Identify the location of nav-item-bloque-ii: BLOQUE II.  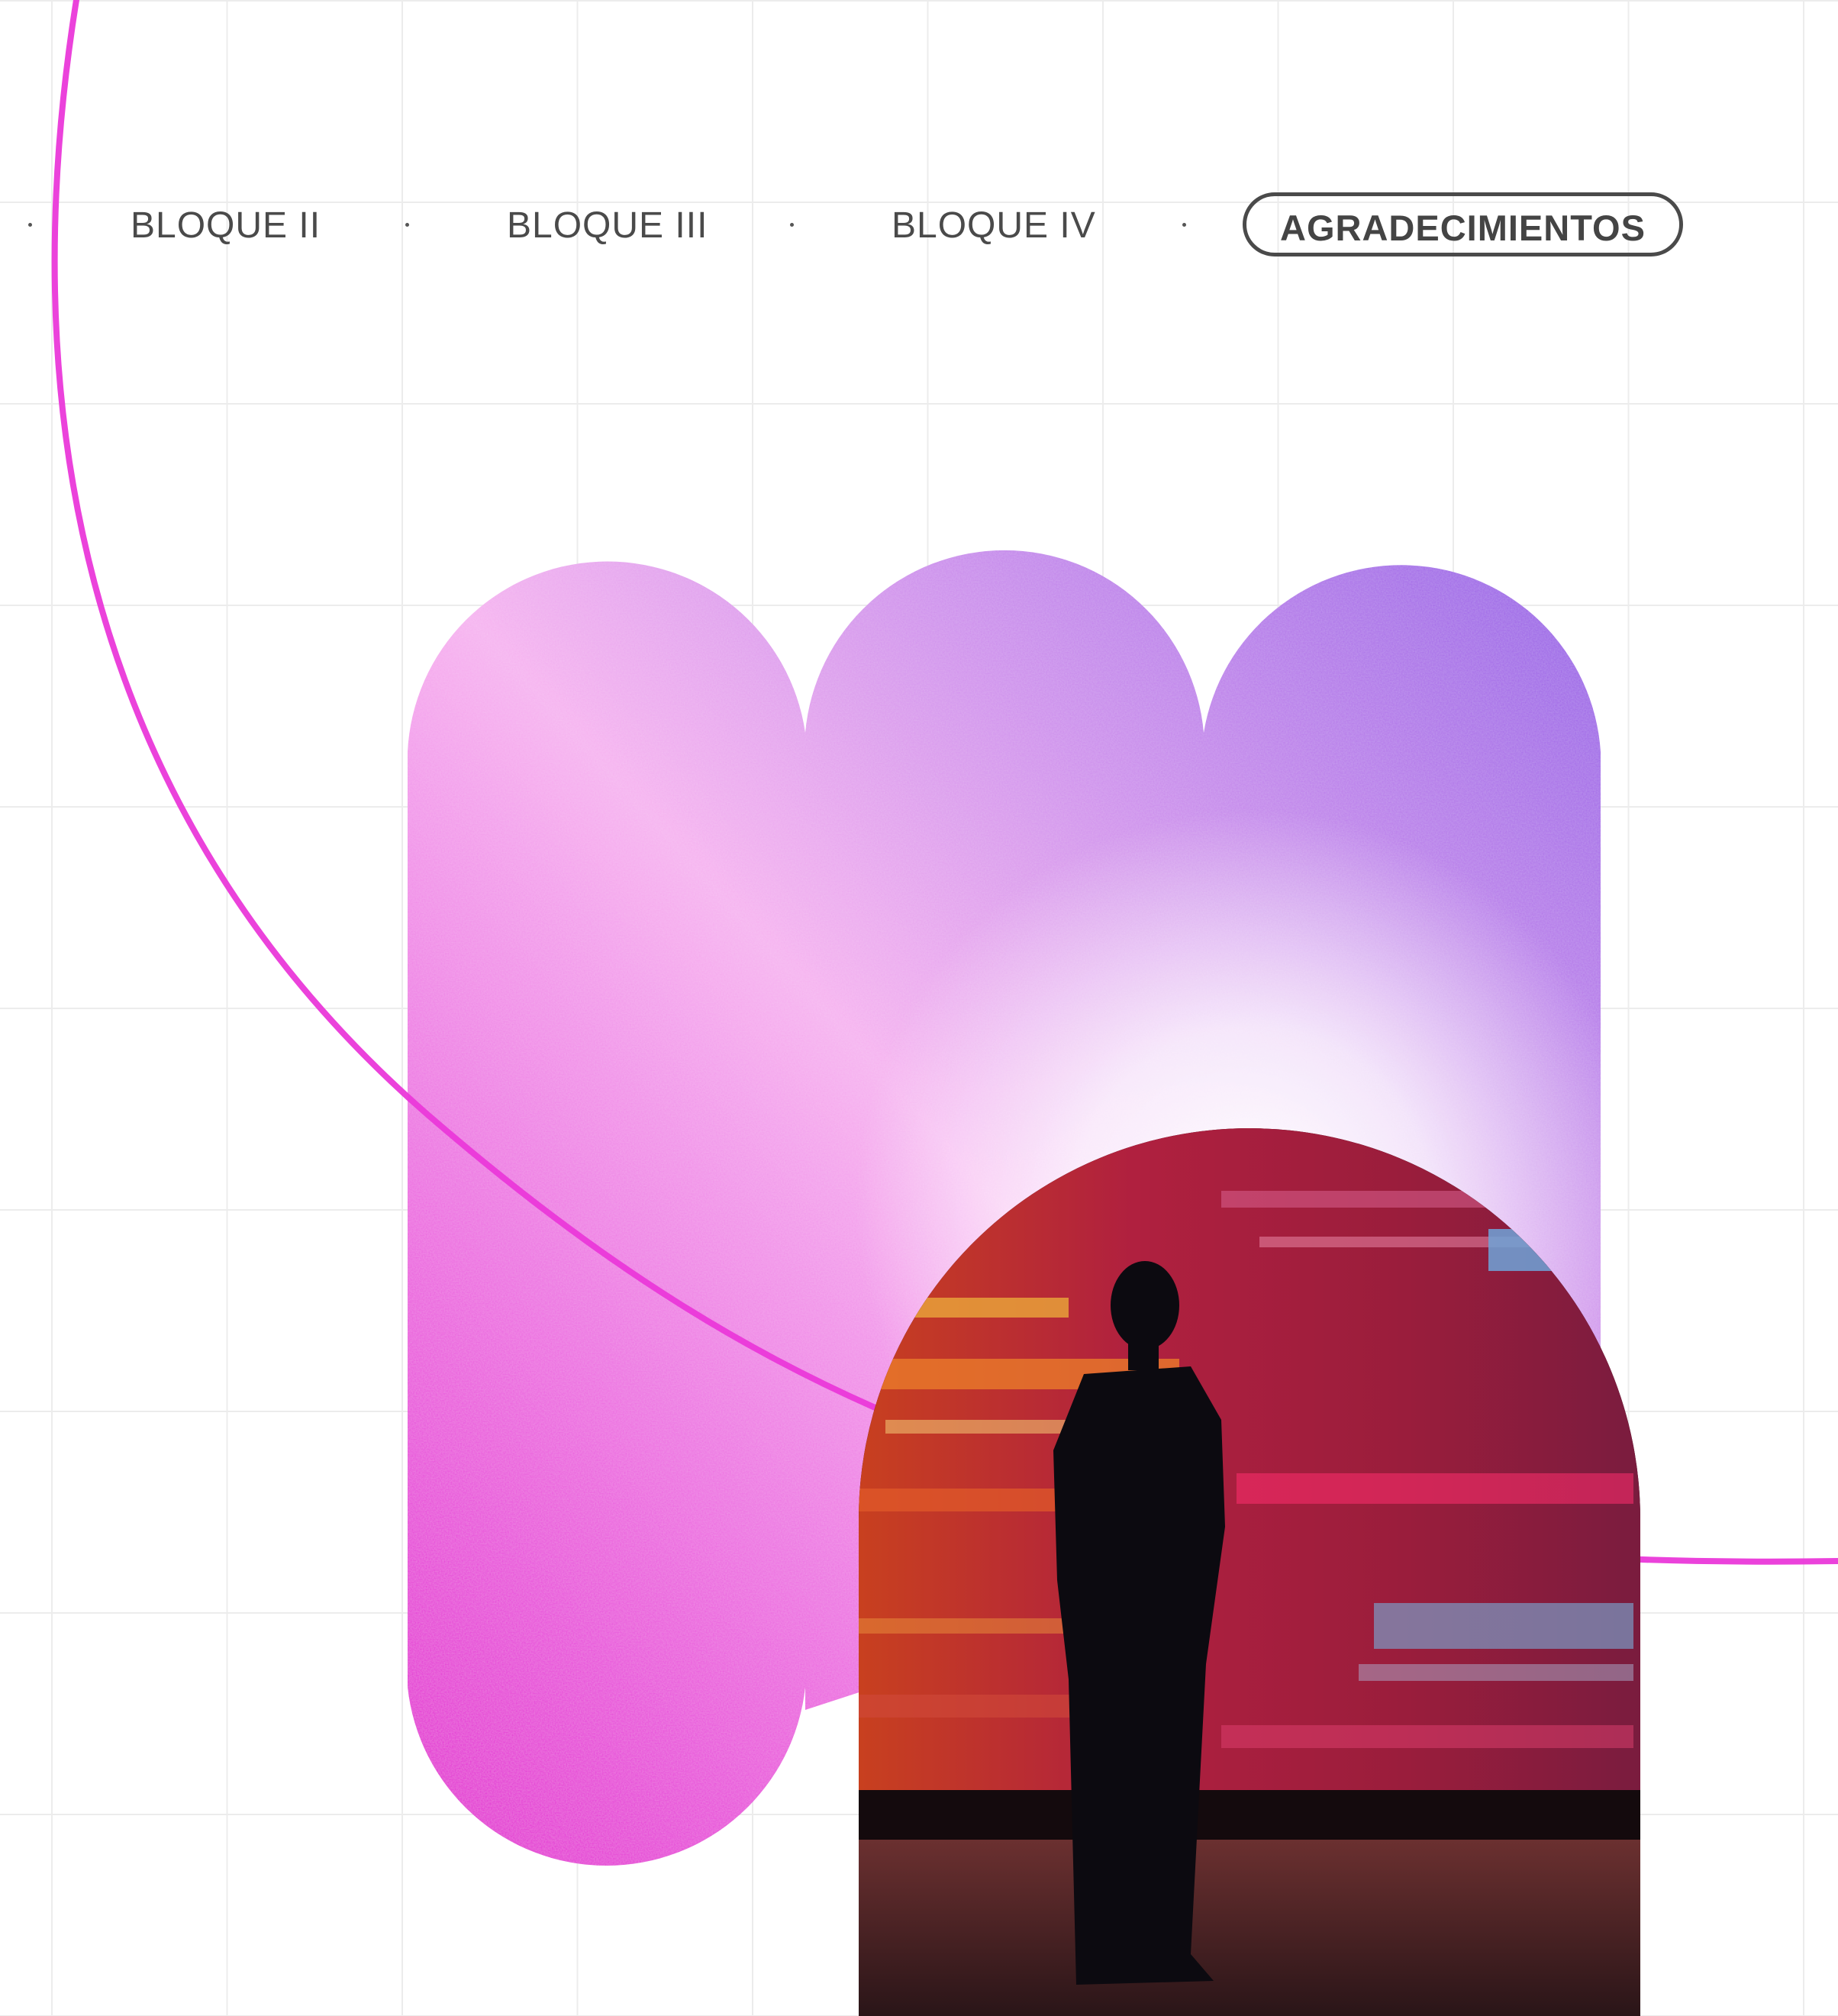
(226, 226).